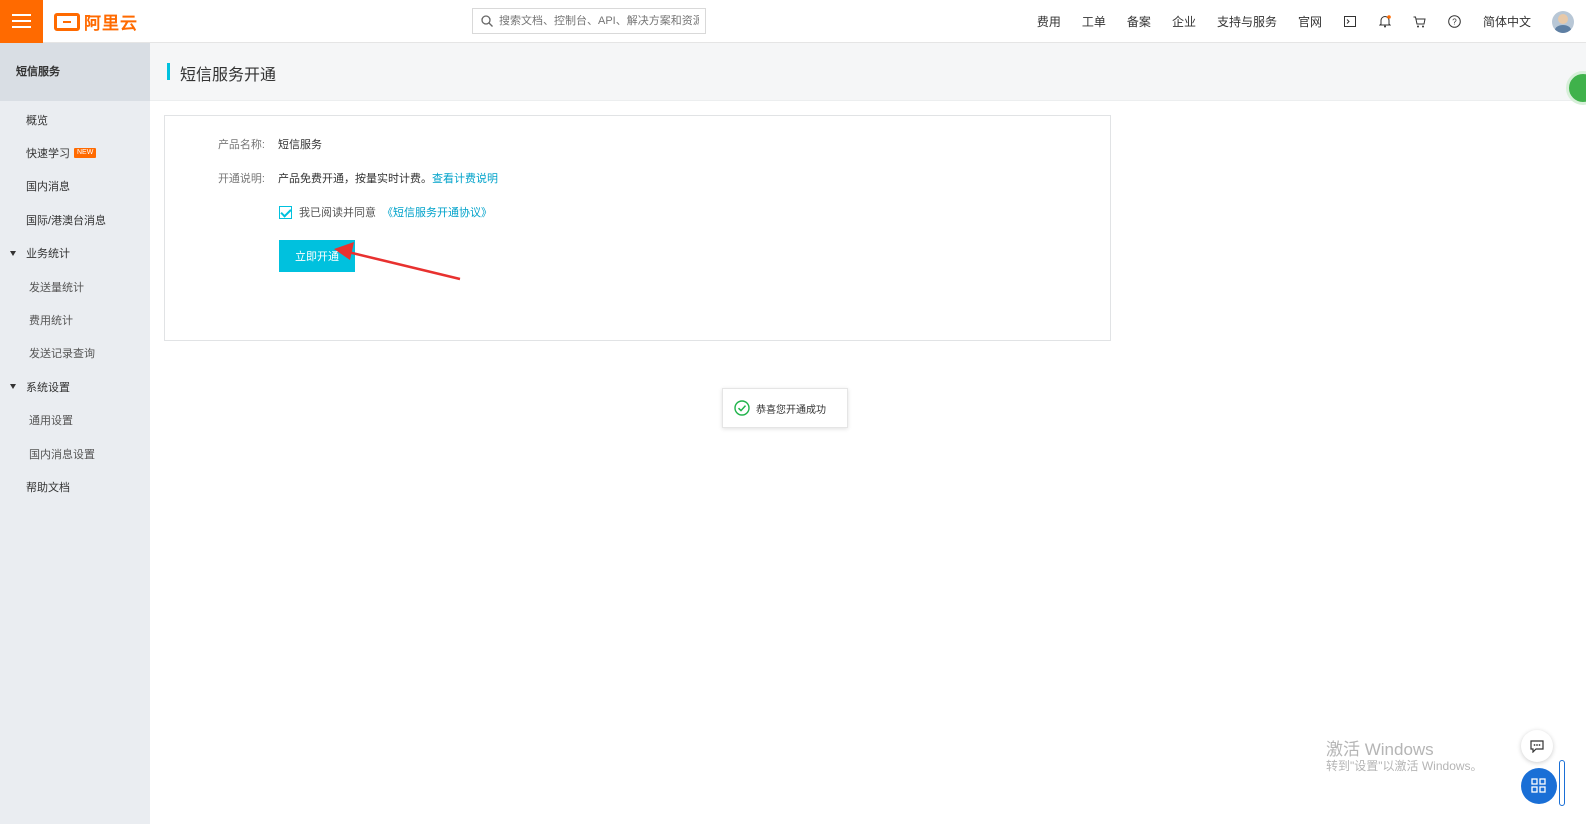  What do you see at coordinates (1507, 21) in the screenshot?
I see `language-switch: 简体中文` at bounding box center [1507, 21].